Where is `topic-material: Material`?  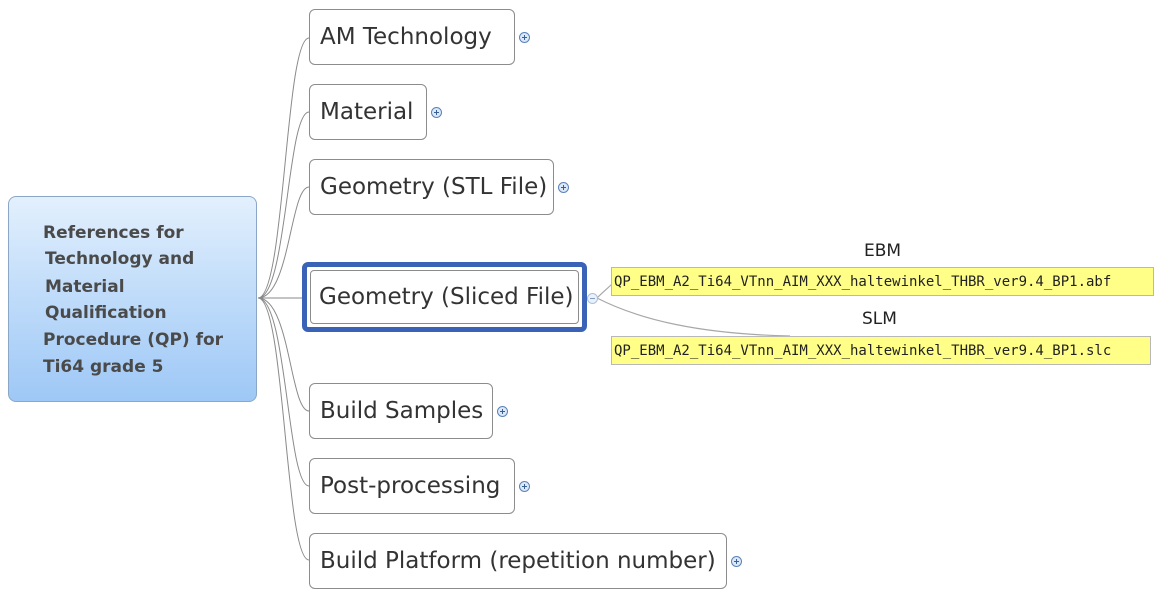 topic-material: Material is located at coordinates (368, 112).